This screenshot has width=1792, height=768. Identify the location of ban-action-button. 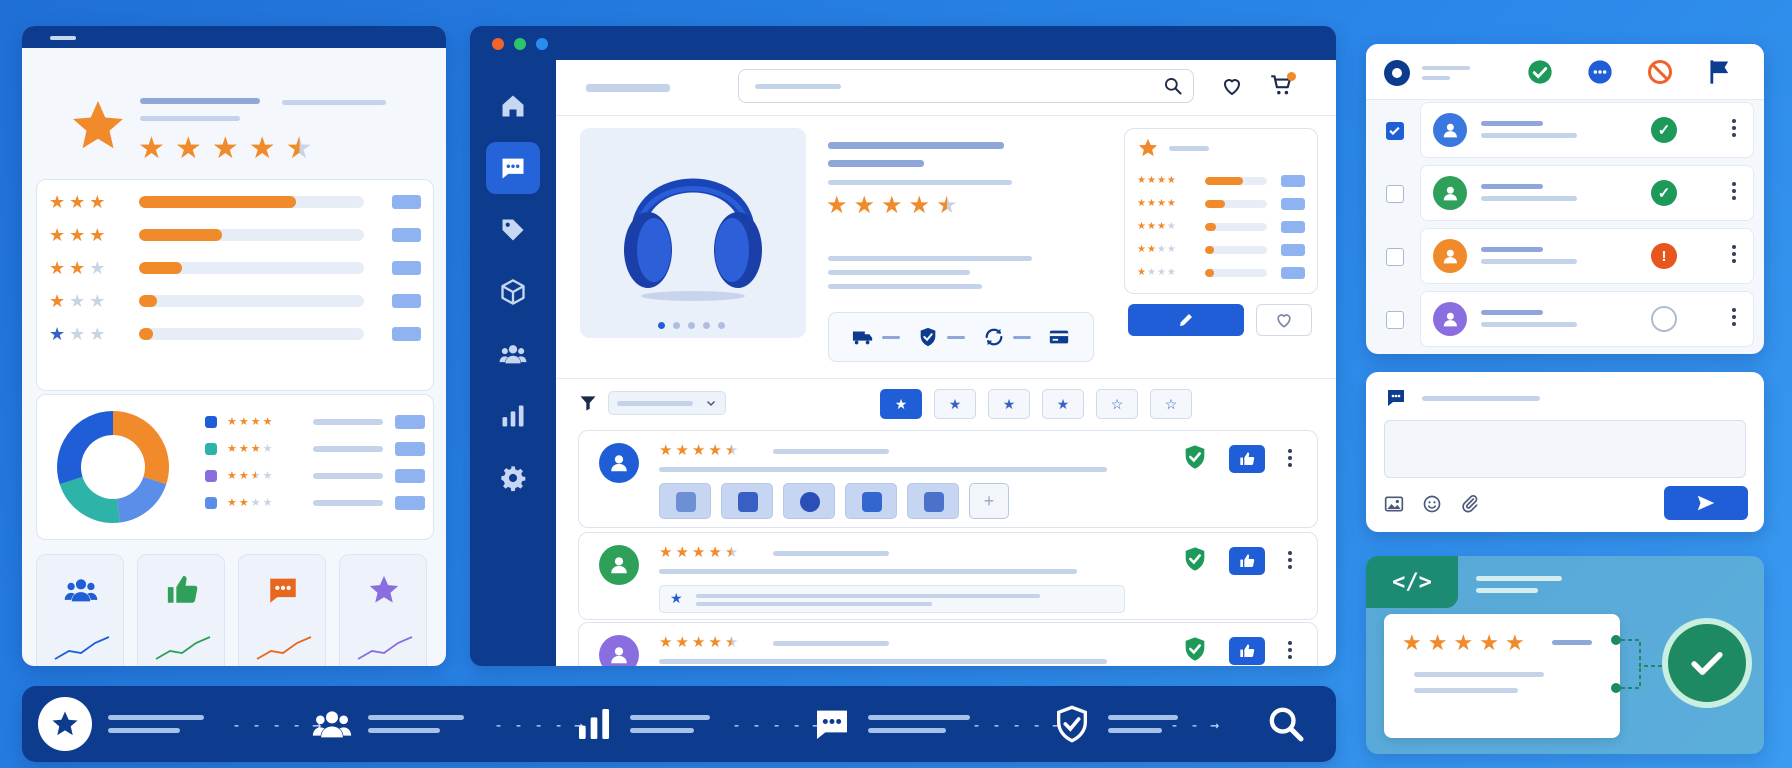
(1660, 72).